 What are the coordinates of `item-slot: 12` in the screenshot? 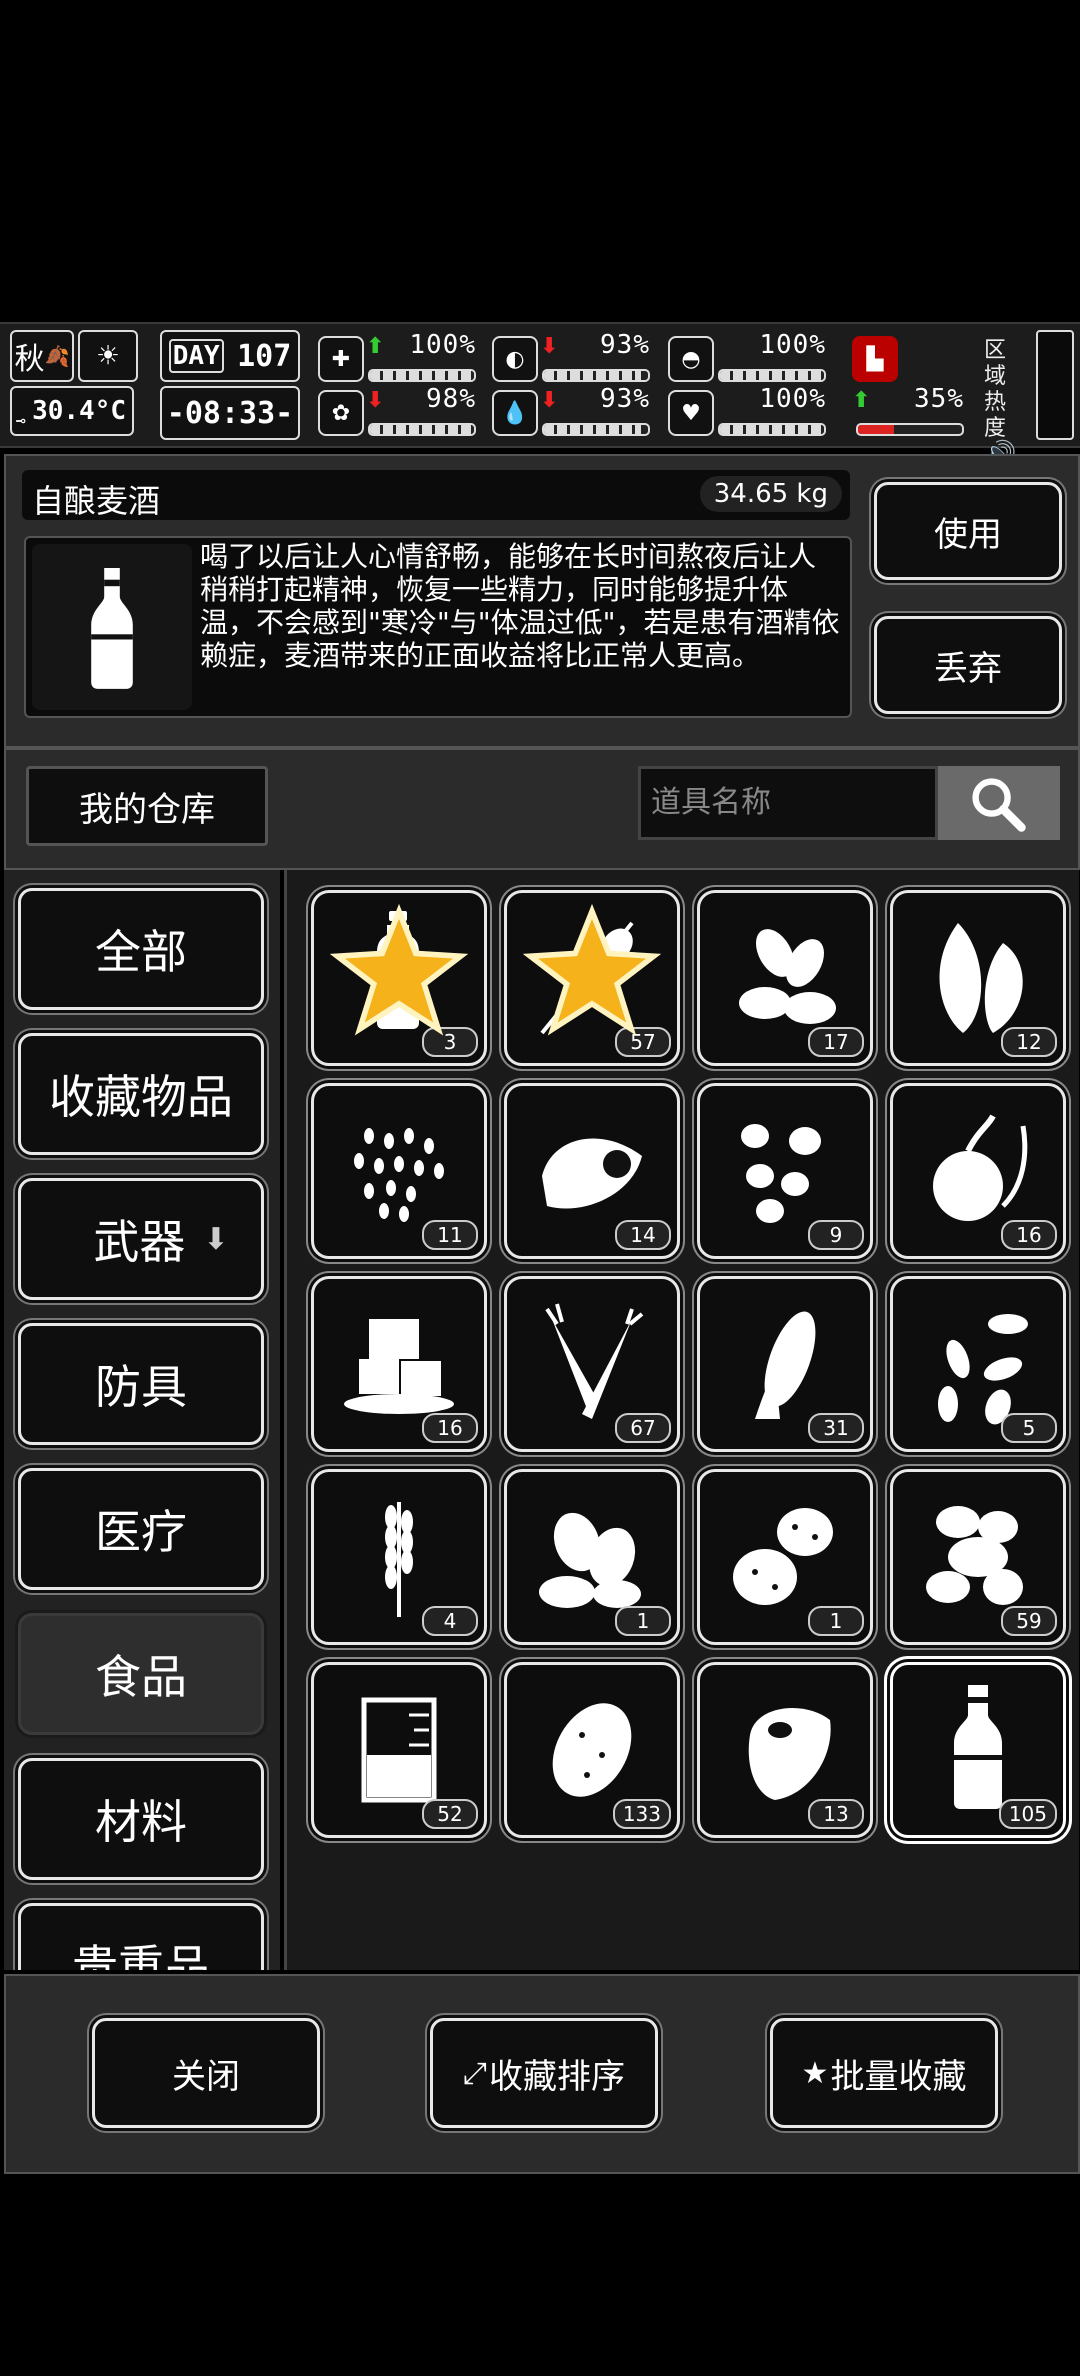 It's located at (978, 978).